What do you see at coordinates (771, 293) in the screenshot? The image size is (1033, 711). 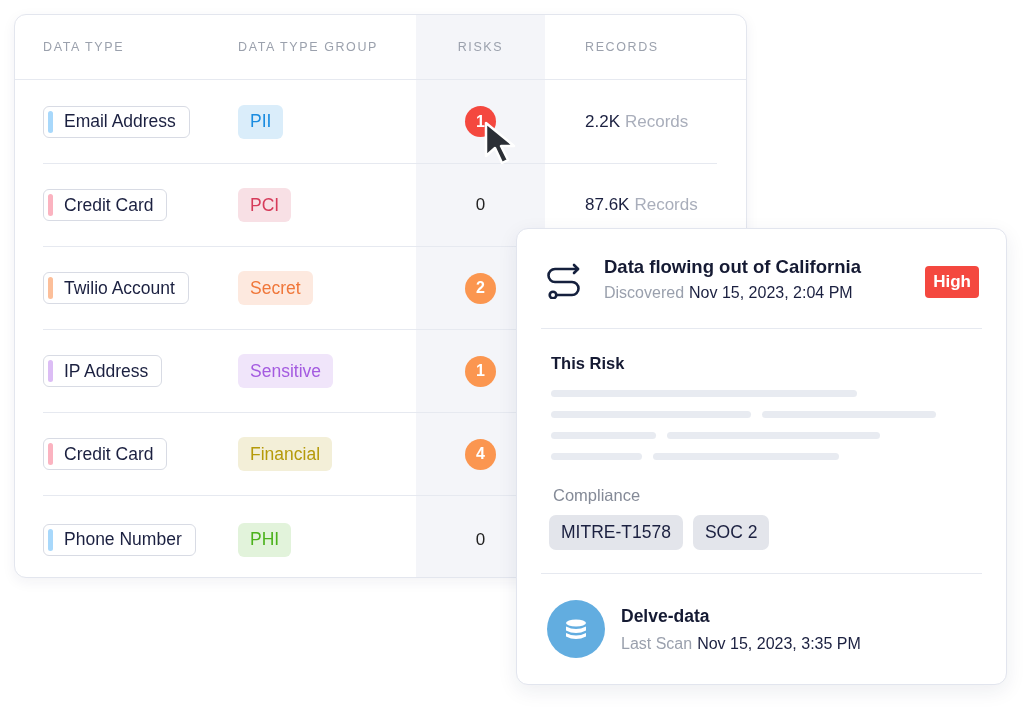 I see `discovered-date: Nov 15, 2023, 2:04 PM` at bounding box center [771, 293].